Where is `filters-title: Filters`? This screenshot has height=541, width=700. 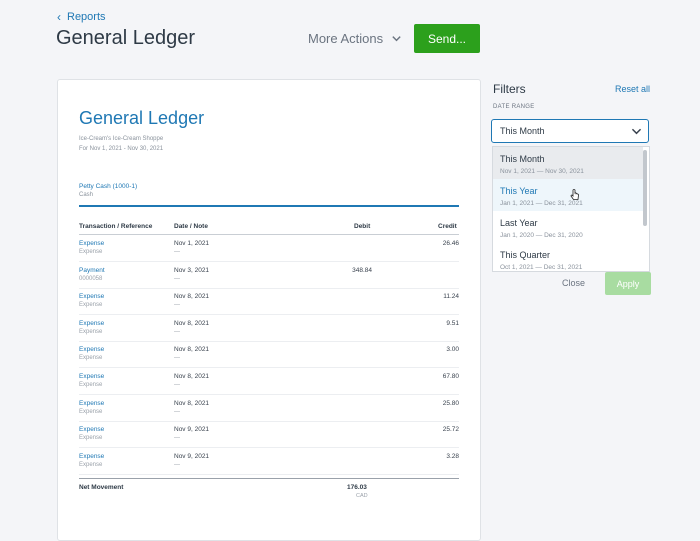
filters-title: Filters is located at coordinates (509, 89).